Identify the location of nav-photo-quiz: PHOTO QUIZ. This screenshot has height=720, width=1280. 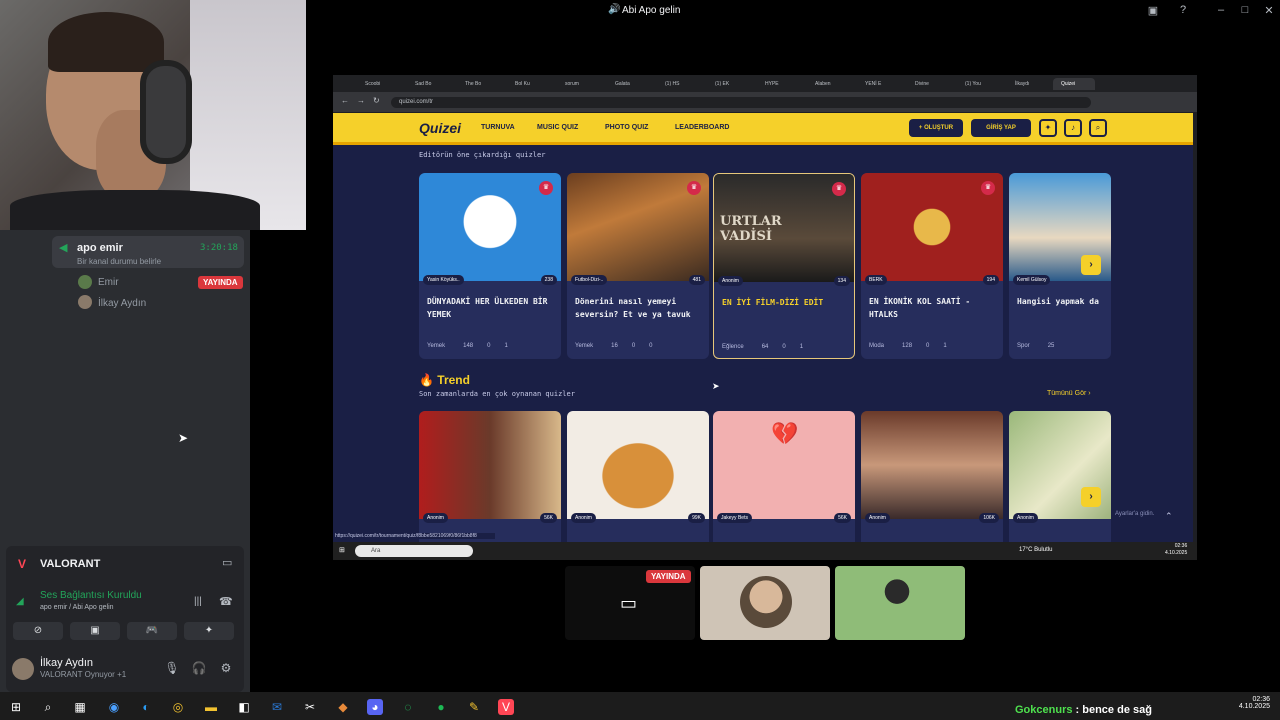
(626, 127).